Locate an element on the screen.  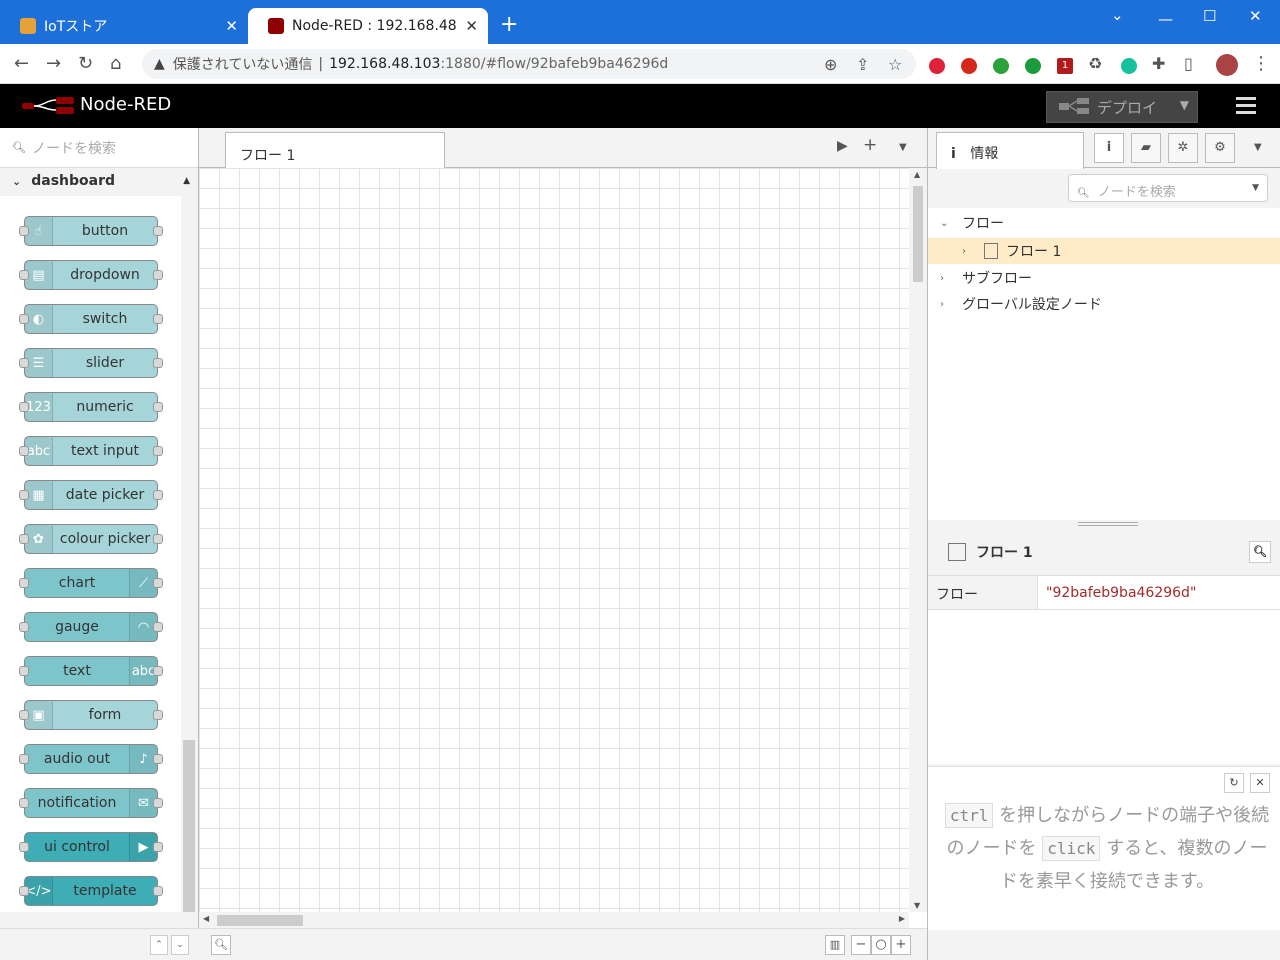
badge-extension-icon: 1 is located at coordinates (1065, 66).